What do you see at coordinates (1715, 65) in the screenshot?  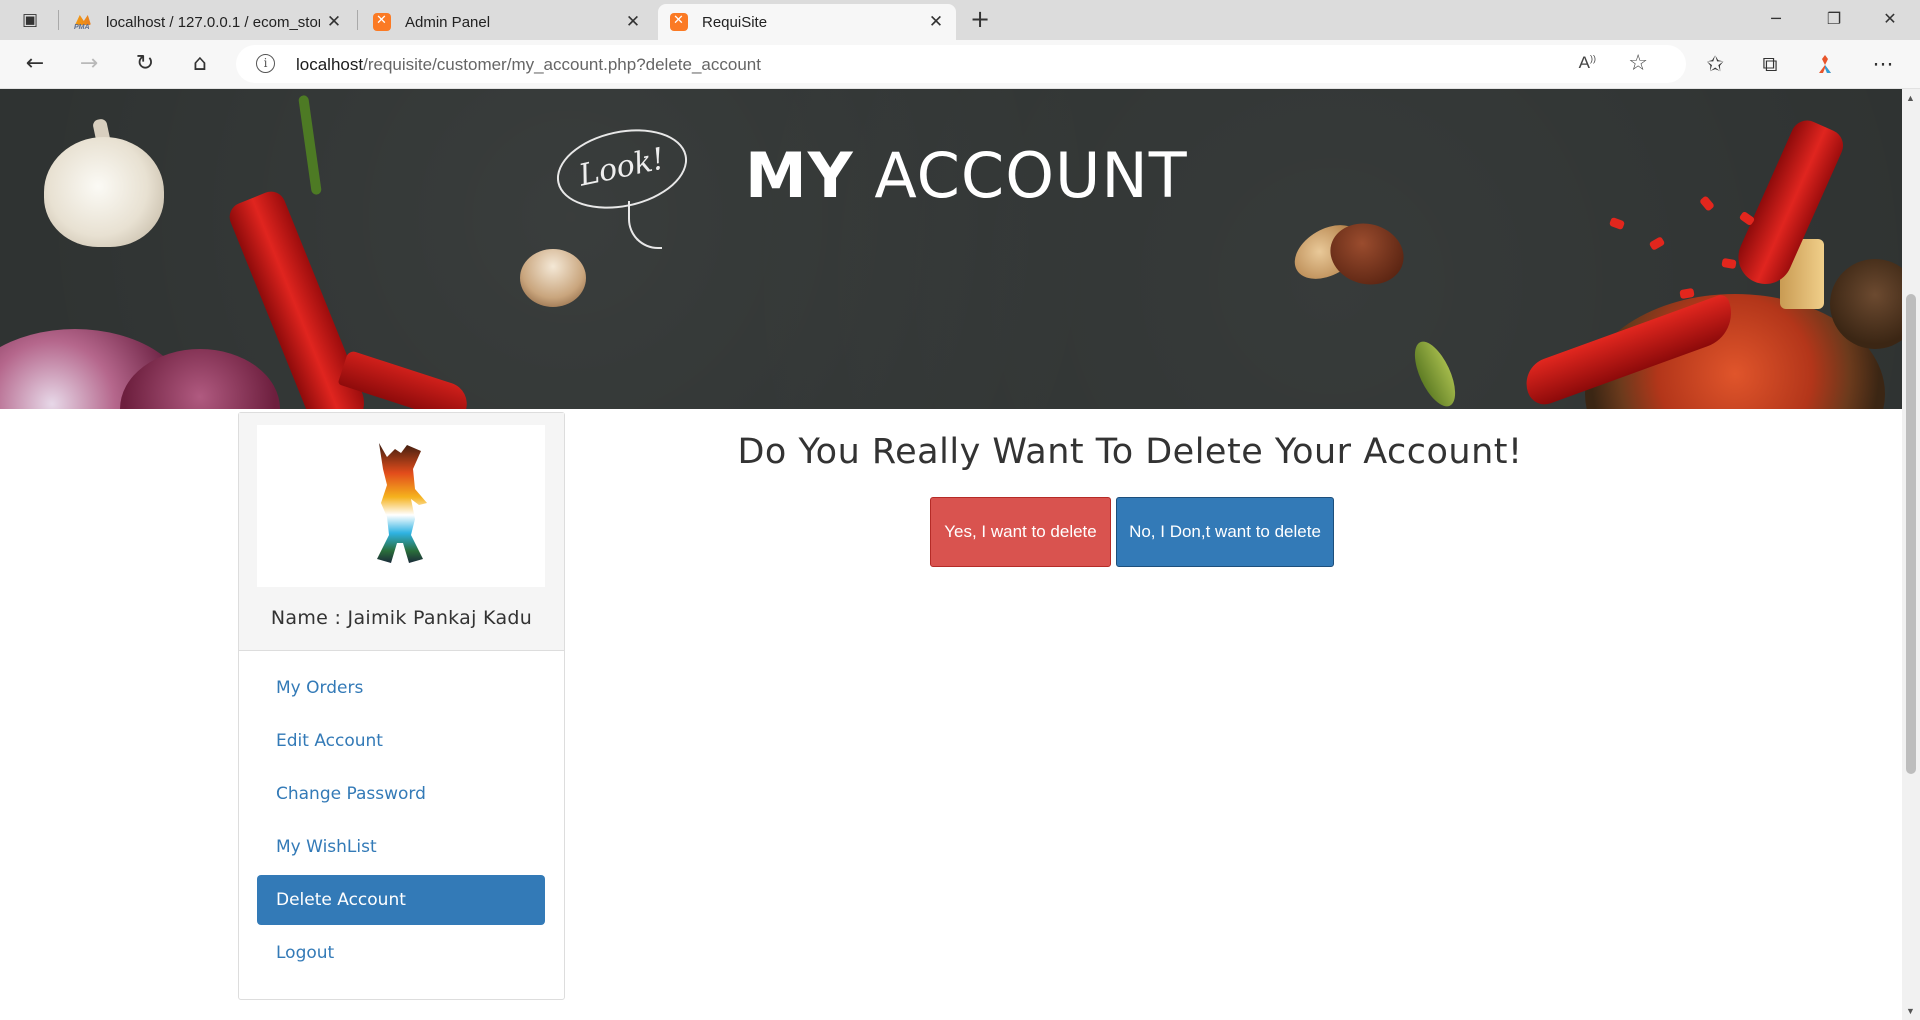 I see `favorites-icon: ✩` at bounding box center [1715, 65].